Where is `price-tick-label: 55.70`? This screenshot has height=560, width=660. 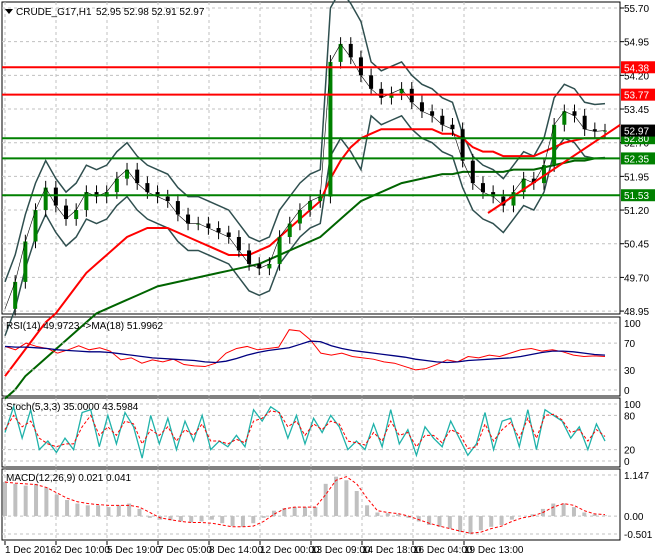 price-tick-label: 55.70 is located at coordinates (636, 9).